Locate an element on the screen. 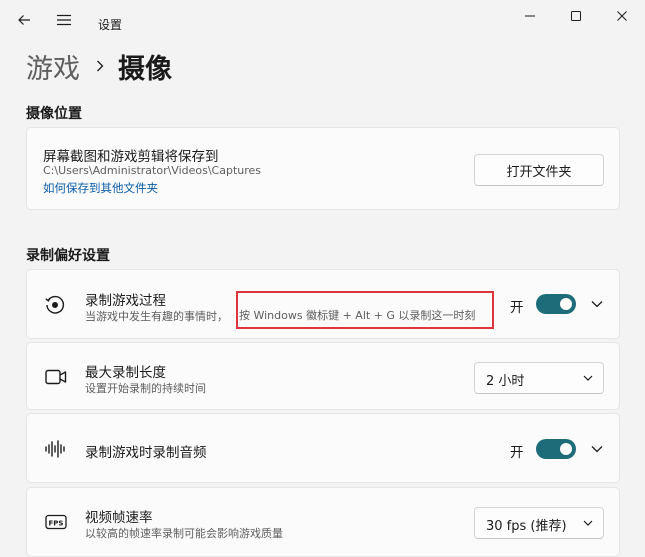  video-frame-rate-dropdown: 30 fps (推荐) is located at coordinates (539, 523).